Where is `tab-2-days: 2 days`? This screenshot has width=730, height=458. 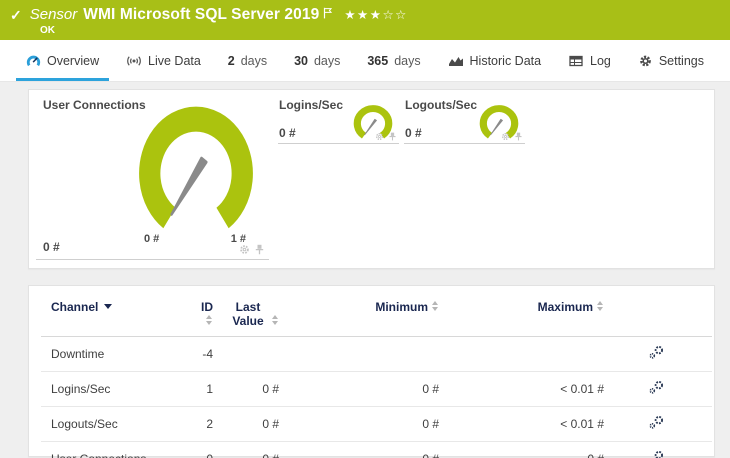
tab-2-days: 2 days is located at coordinates (247, 60).